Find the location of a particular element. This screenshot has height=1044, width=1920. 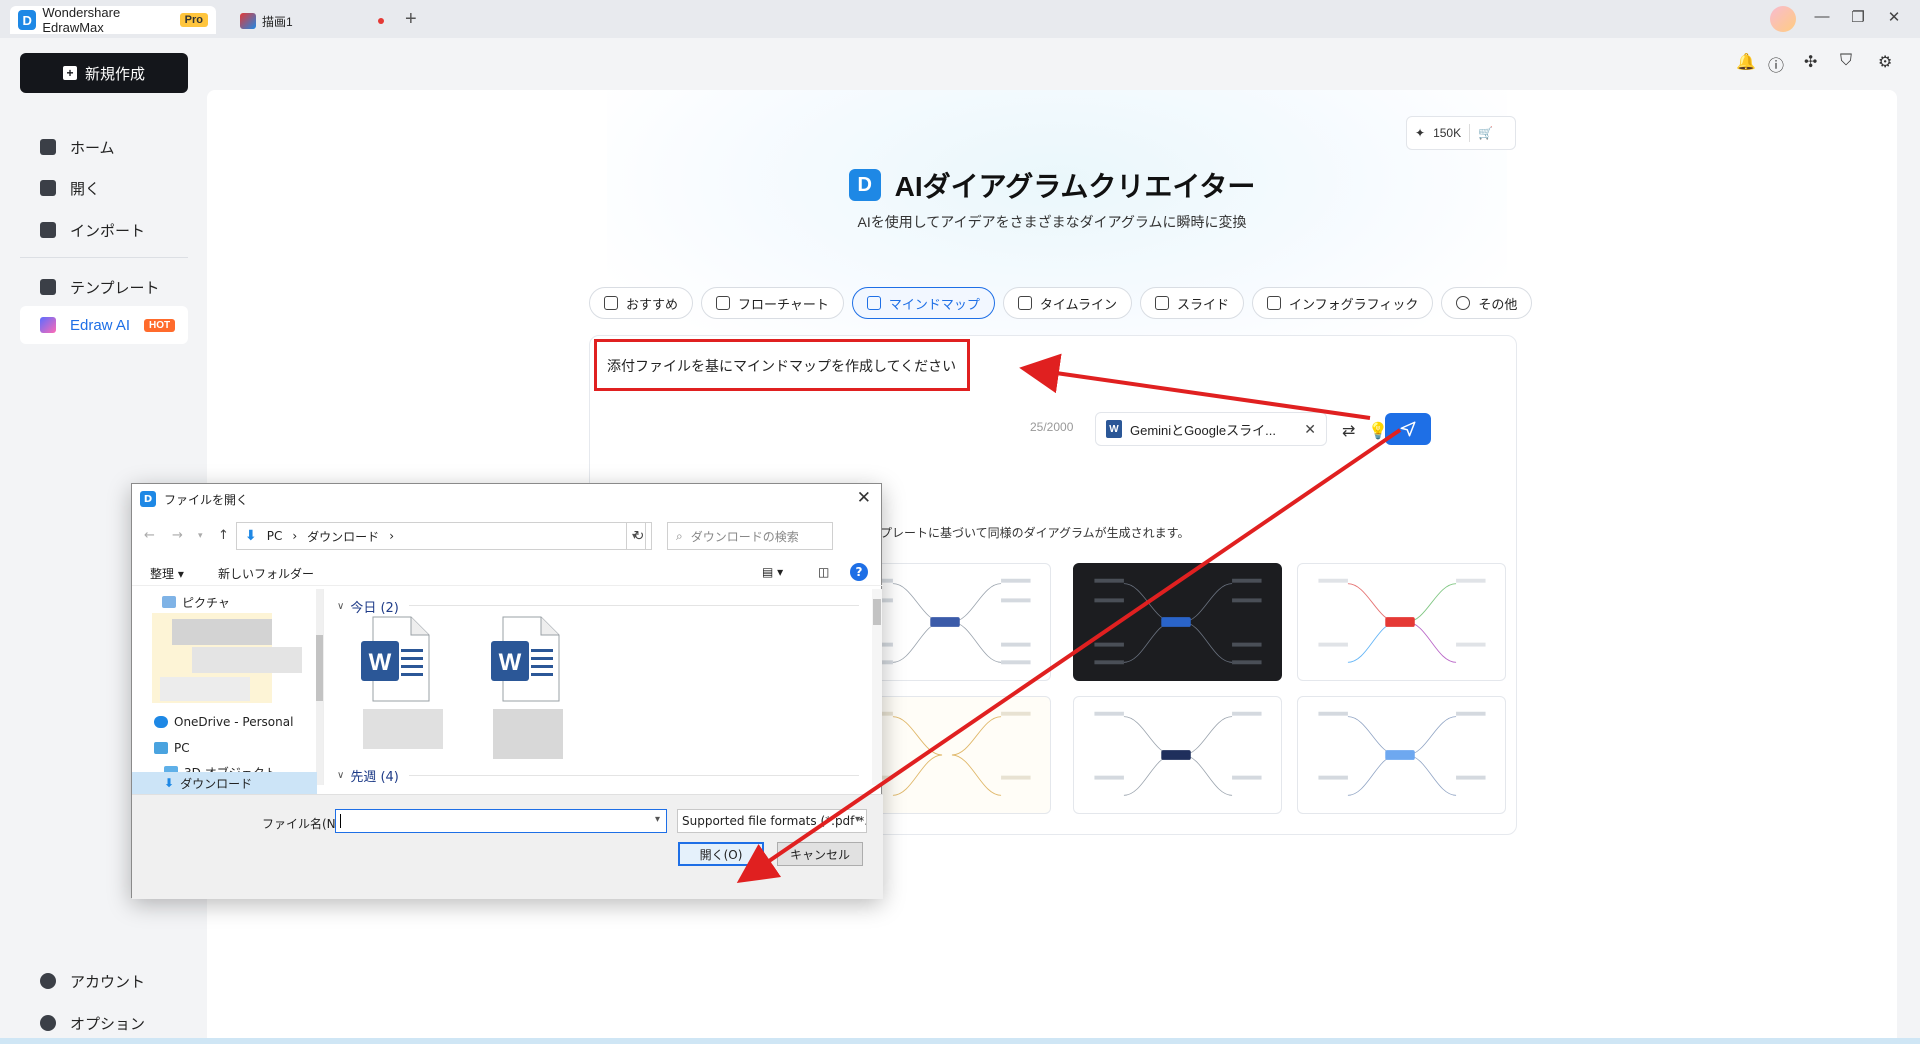

up-arrow-icon: ↑ is located at coordinates (223, 535).